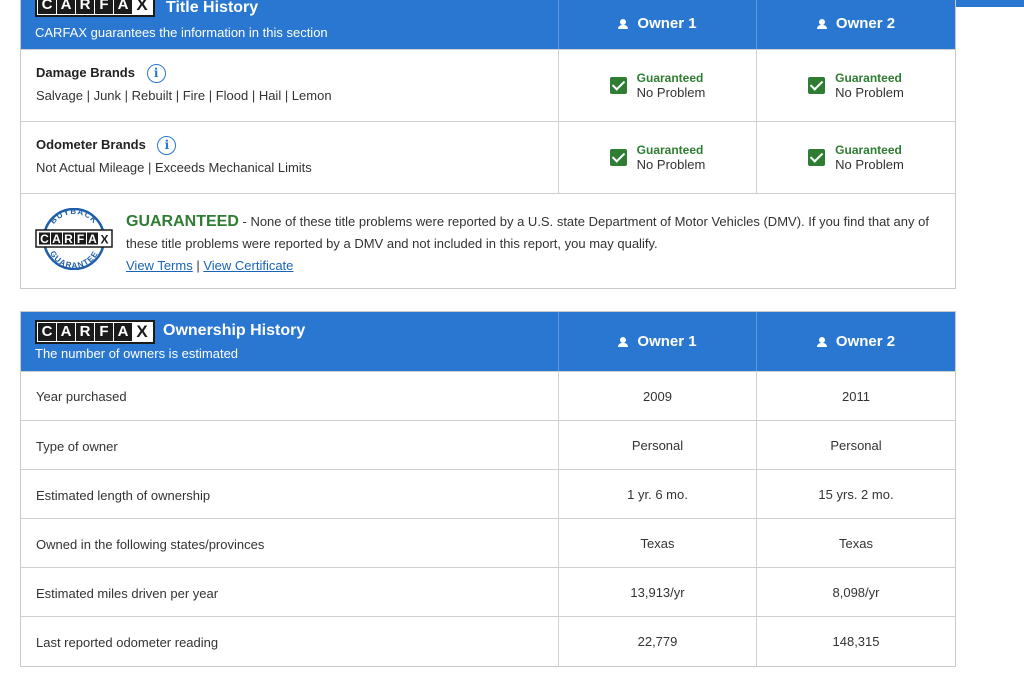 This screenshot has width=1024, height=682. I want to click on view-terms-link: View Terms, so click(159, 265).